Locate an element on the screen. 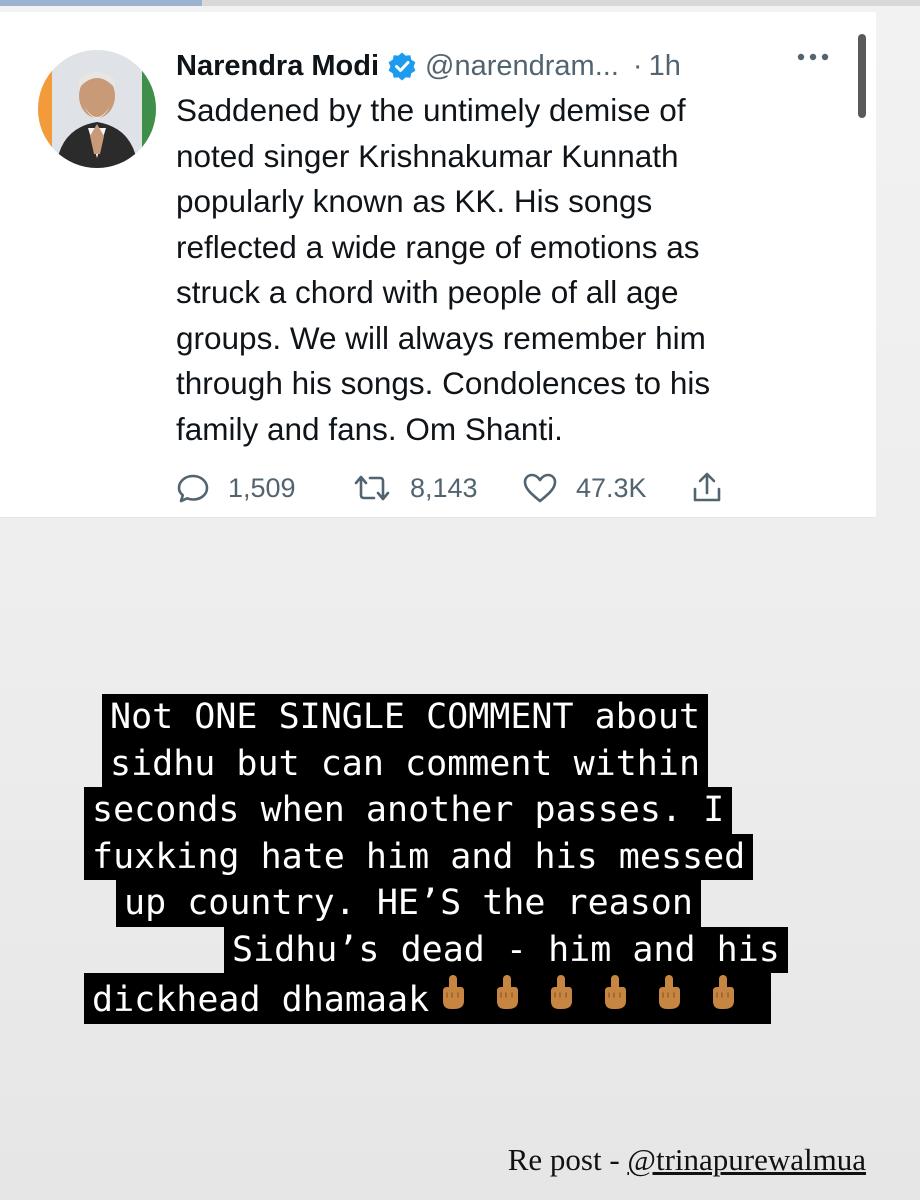 The width and height of the screenshot is (920, 1200). verified-badge-icon is located at coordinates (402, 66).